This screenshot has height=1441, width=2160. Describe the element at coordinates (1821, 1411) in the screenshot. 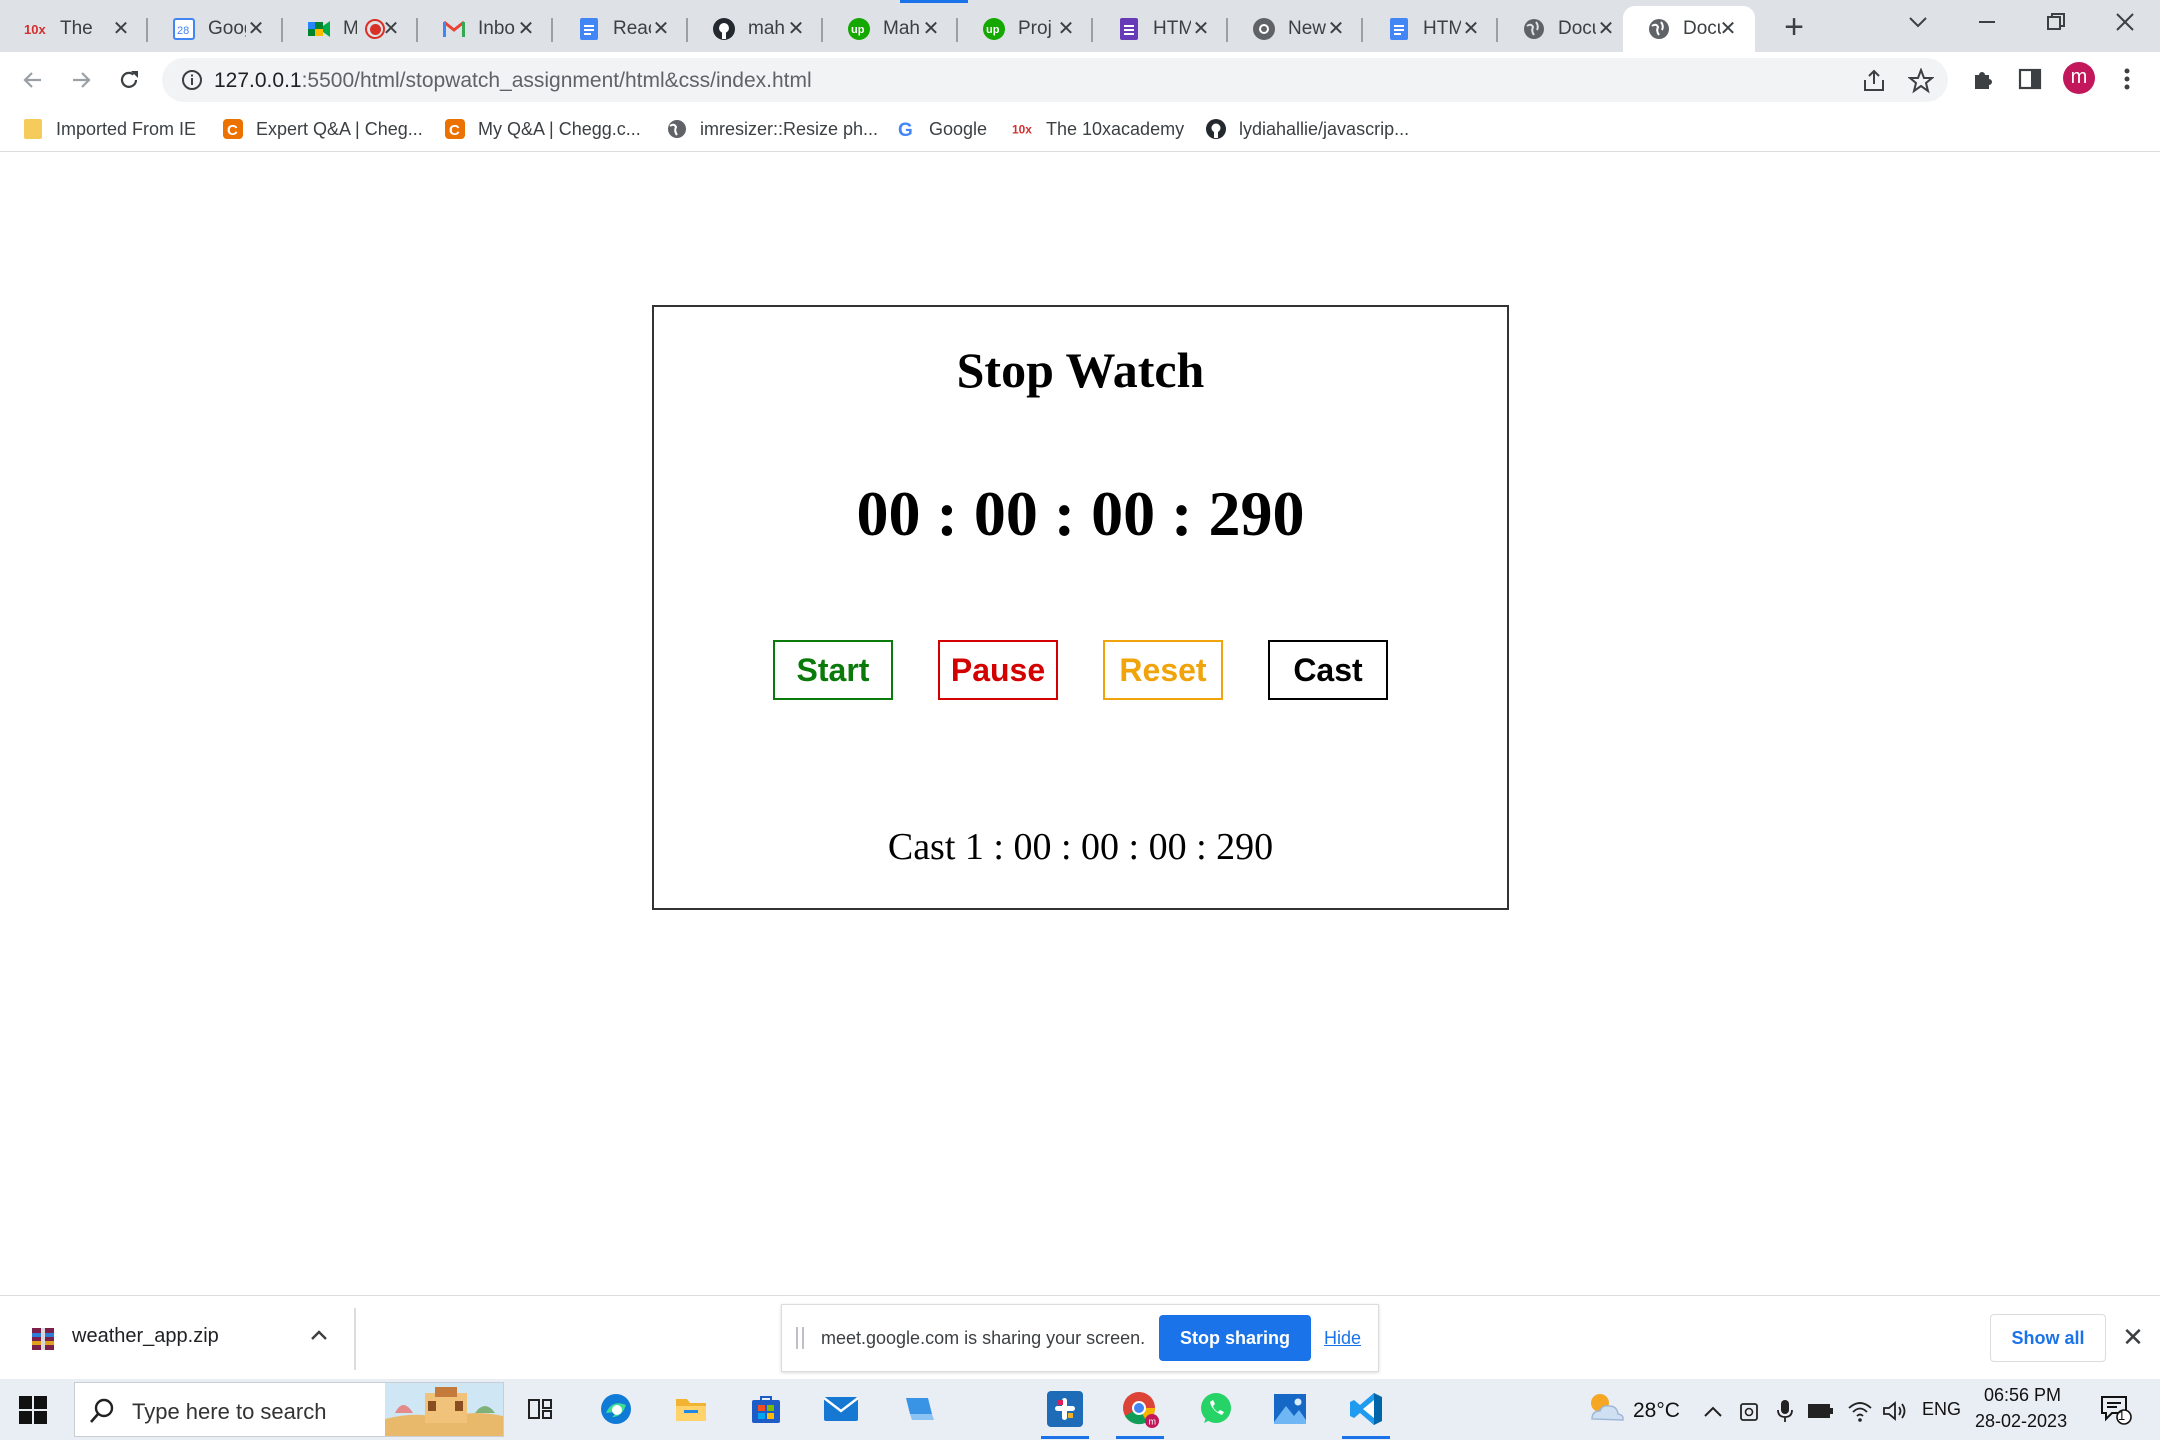

I see `battery-icon` at that location.